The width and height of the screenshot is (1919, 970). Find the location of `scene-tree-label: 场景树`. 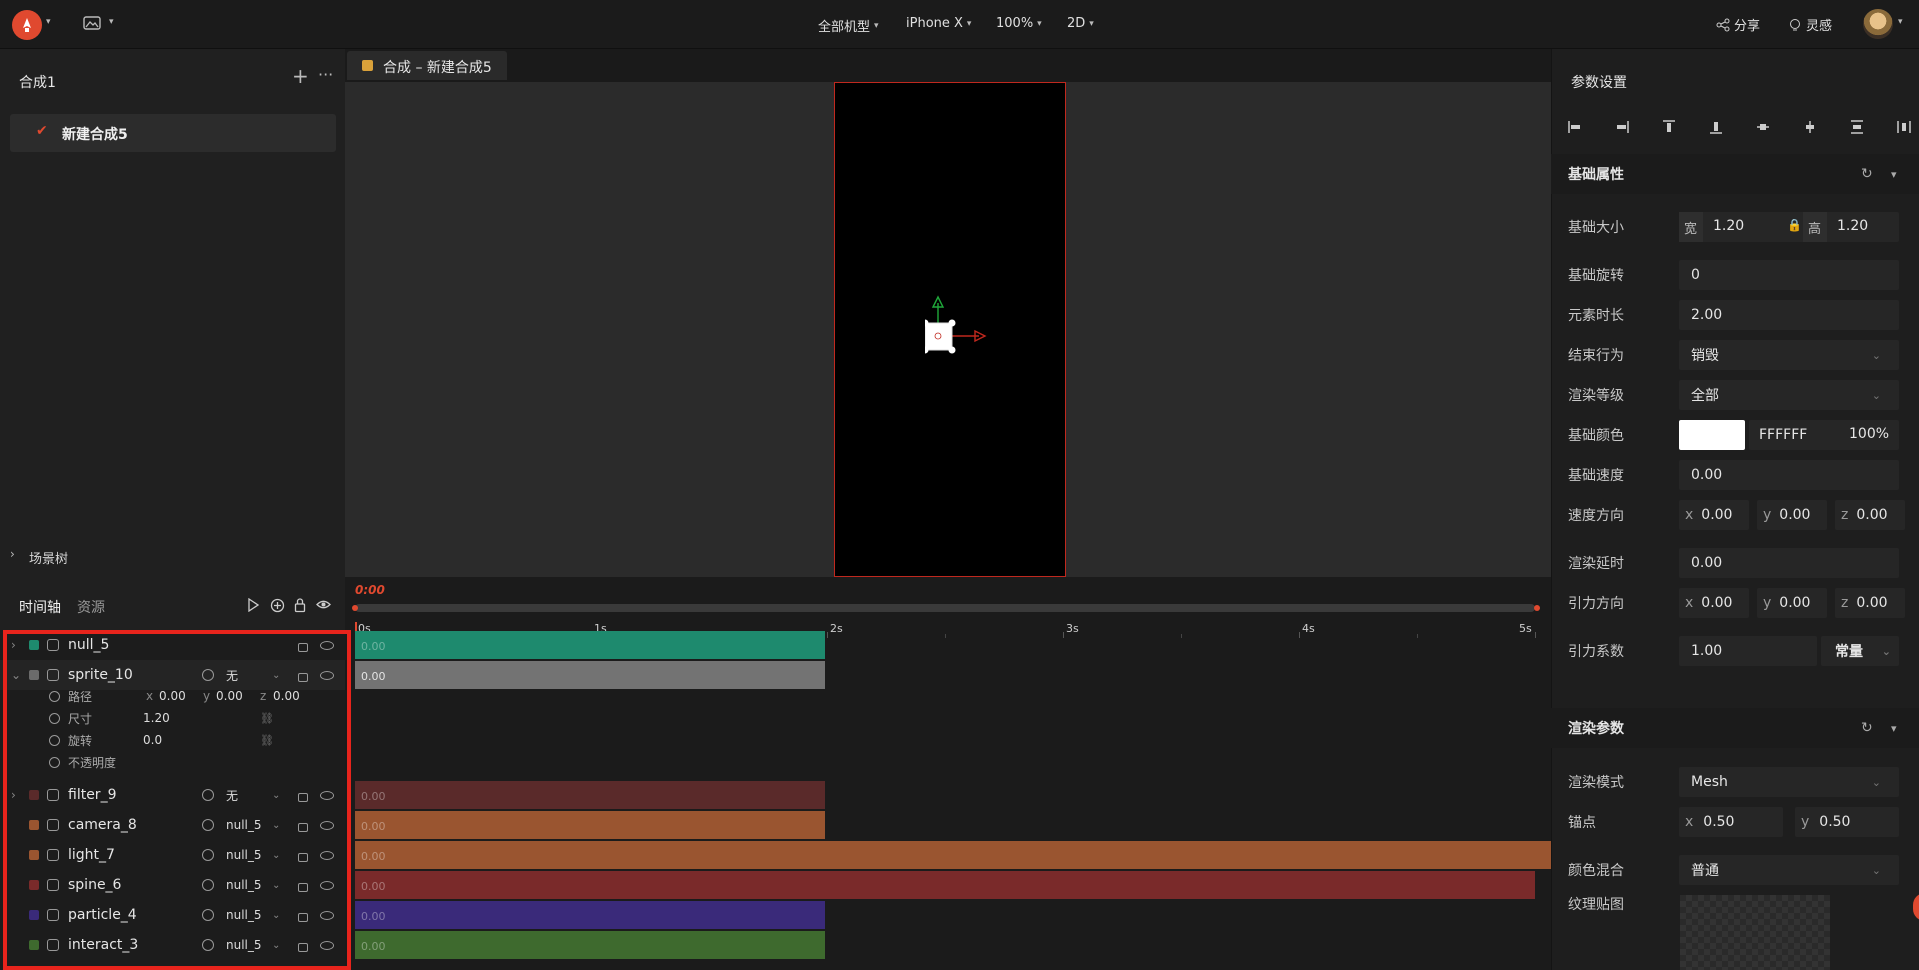

scene-tree-label: 场景树 is located at coordinates (48, 557).